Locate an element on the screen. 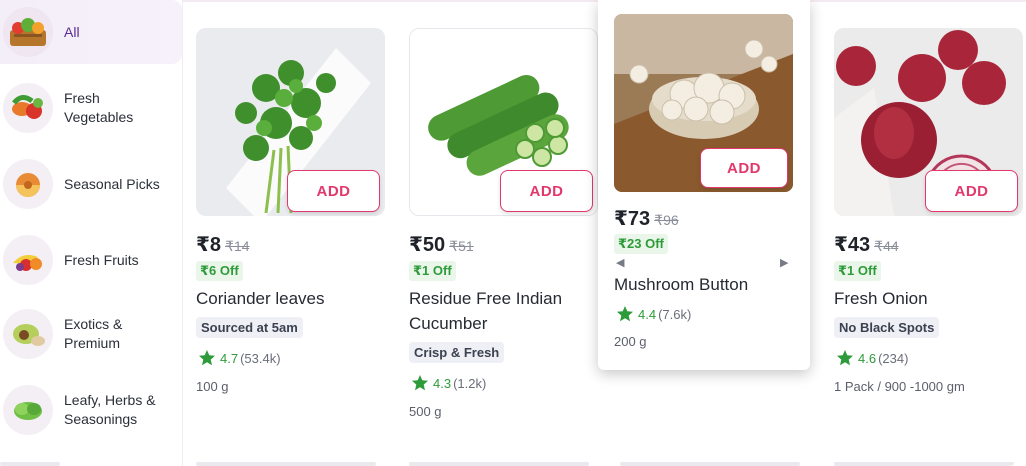  mrp: ₹44 is located at coordinates (886, 246).